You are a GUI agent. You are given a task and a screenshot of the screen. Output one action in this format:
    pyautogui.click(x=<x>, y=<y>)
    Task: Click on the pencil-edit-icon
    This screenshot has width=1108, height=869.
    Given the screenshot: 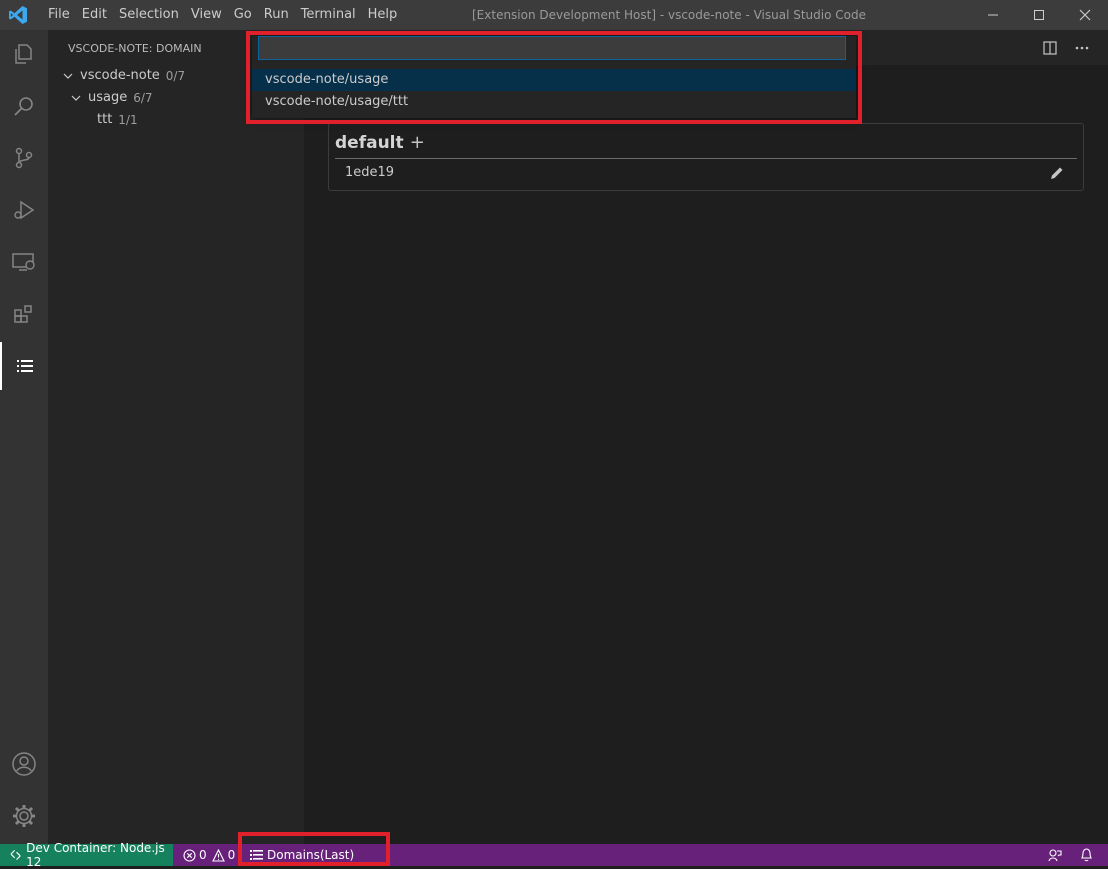 What is the action you would take?
    pyautogui.click(x=1057, y=173)
    